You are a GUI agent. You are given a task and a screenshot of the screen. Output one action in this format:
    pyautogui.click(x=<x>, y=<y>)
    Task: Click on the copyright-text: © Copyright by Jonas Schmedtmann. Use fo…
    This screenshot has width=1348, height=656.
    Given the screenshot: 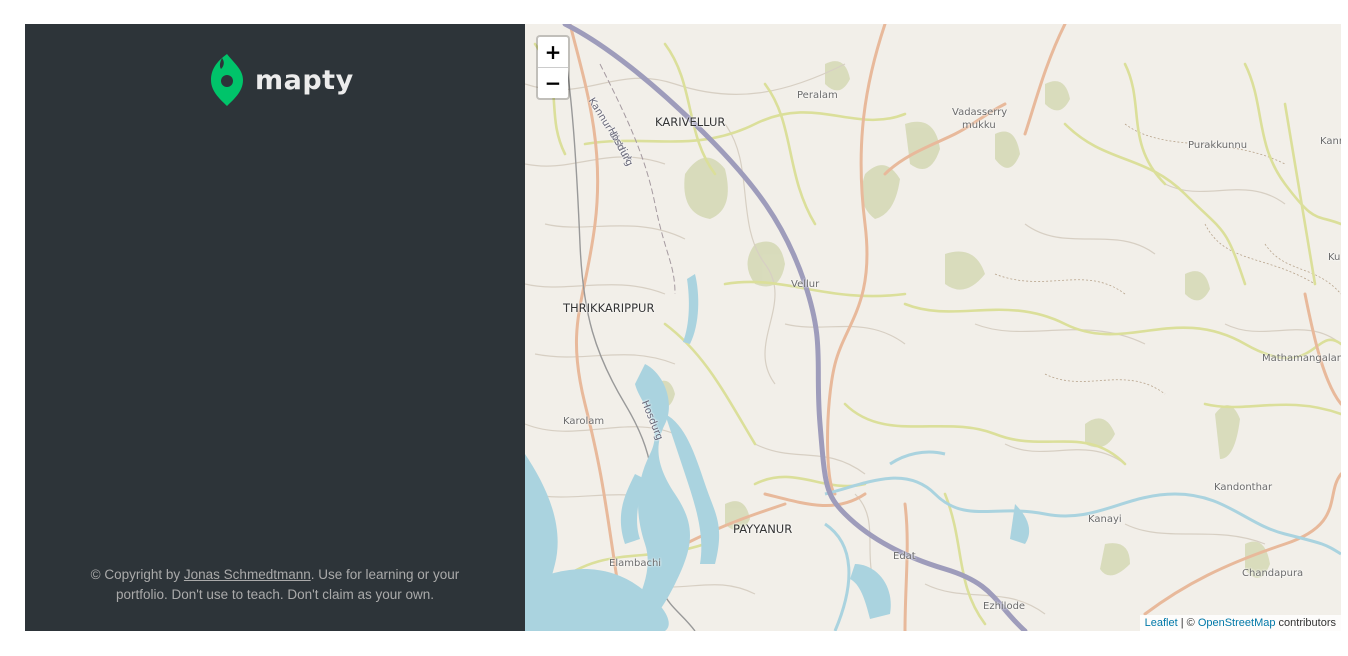 What is the action you would take?
    pyautogui.click(x=275, y=585)
    